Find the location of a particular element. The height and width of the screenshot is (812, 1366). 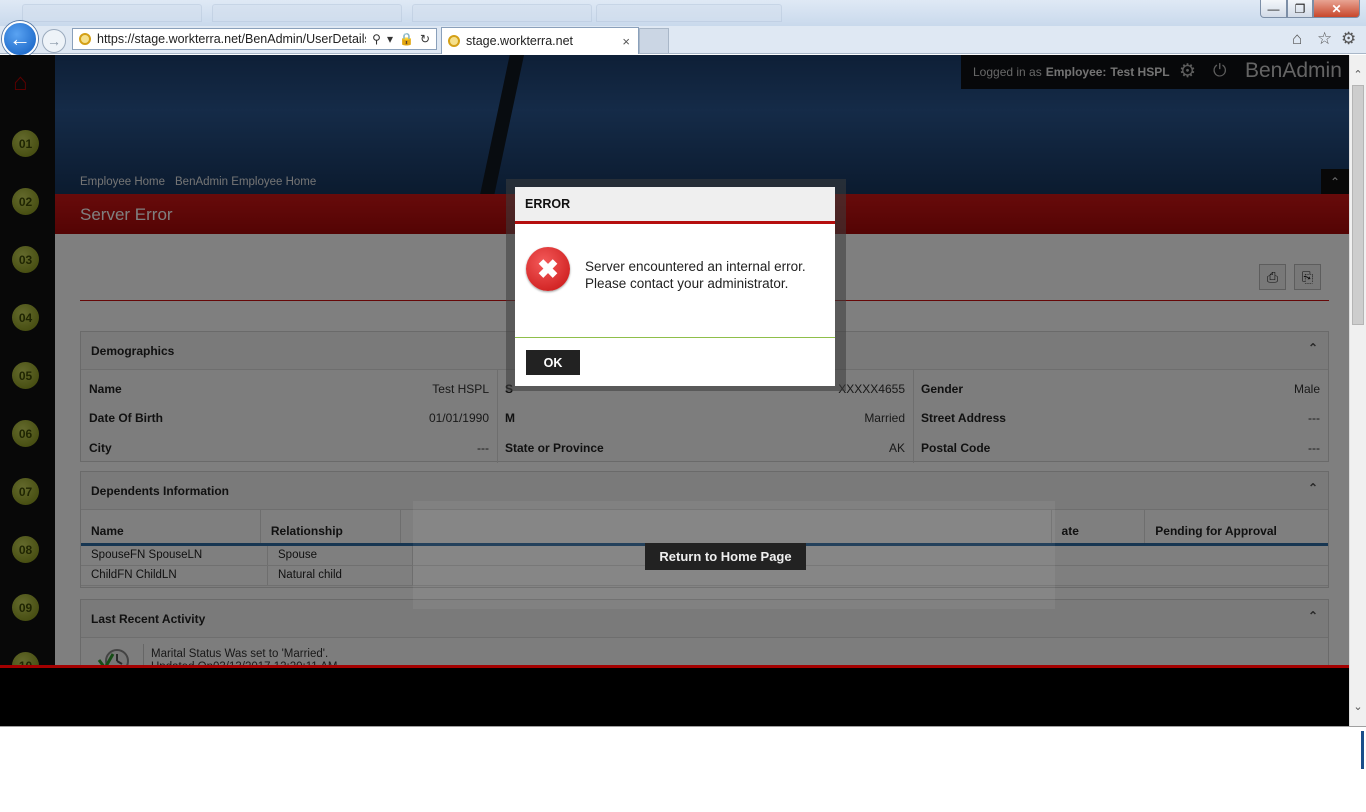

tab-title: stage.workterra.net is located at coordinates (519, 41).